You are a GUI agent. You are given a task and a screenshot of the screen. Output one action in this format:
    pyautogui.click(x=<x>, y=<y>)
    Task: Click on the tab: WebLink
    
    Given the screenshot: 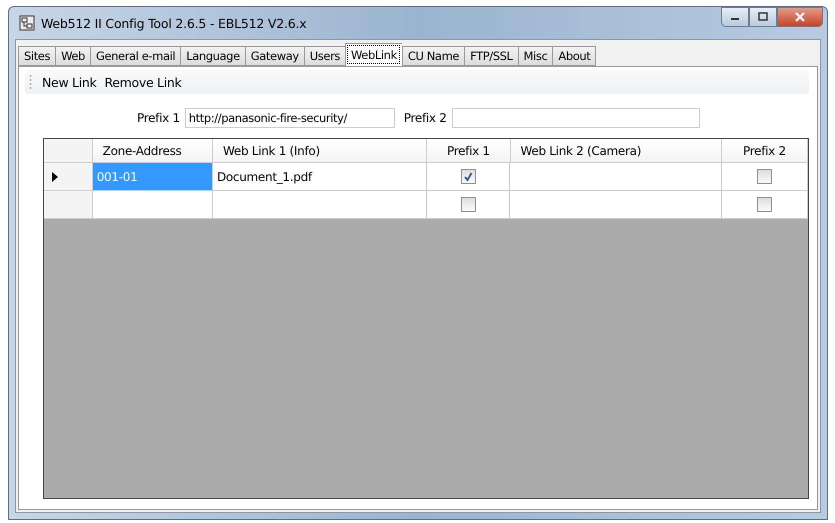 What is the action you would take?
    pyautogui.click(x=373, y=54)
    